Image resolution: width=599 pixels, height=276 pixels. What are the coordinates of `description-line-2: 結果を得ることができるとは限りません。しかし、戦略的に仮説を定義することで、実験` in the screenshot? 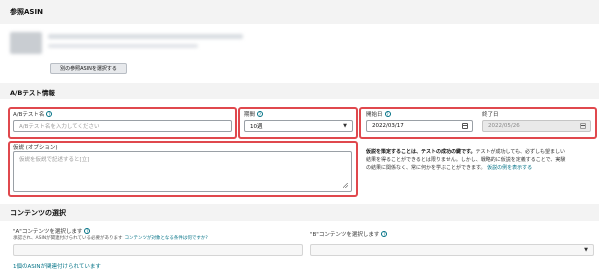 It's located at (466, 160).